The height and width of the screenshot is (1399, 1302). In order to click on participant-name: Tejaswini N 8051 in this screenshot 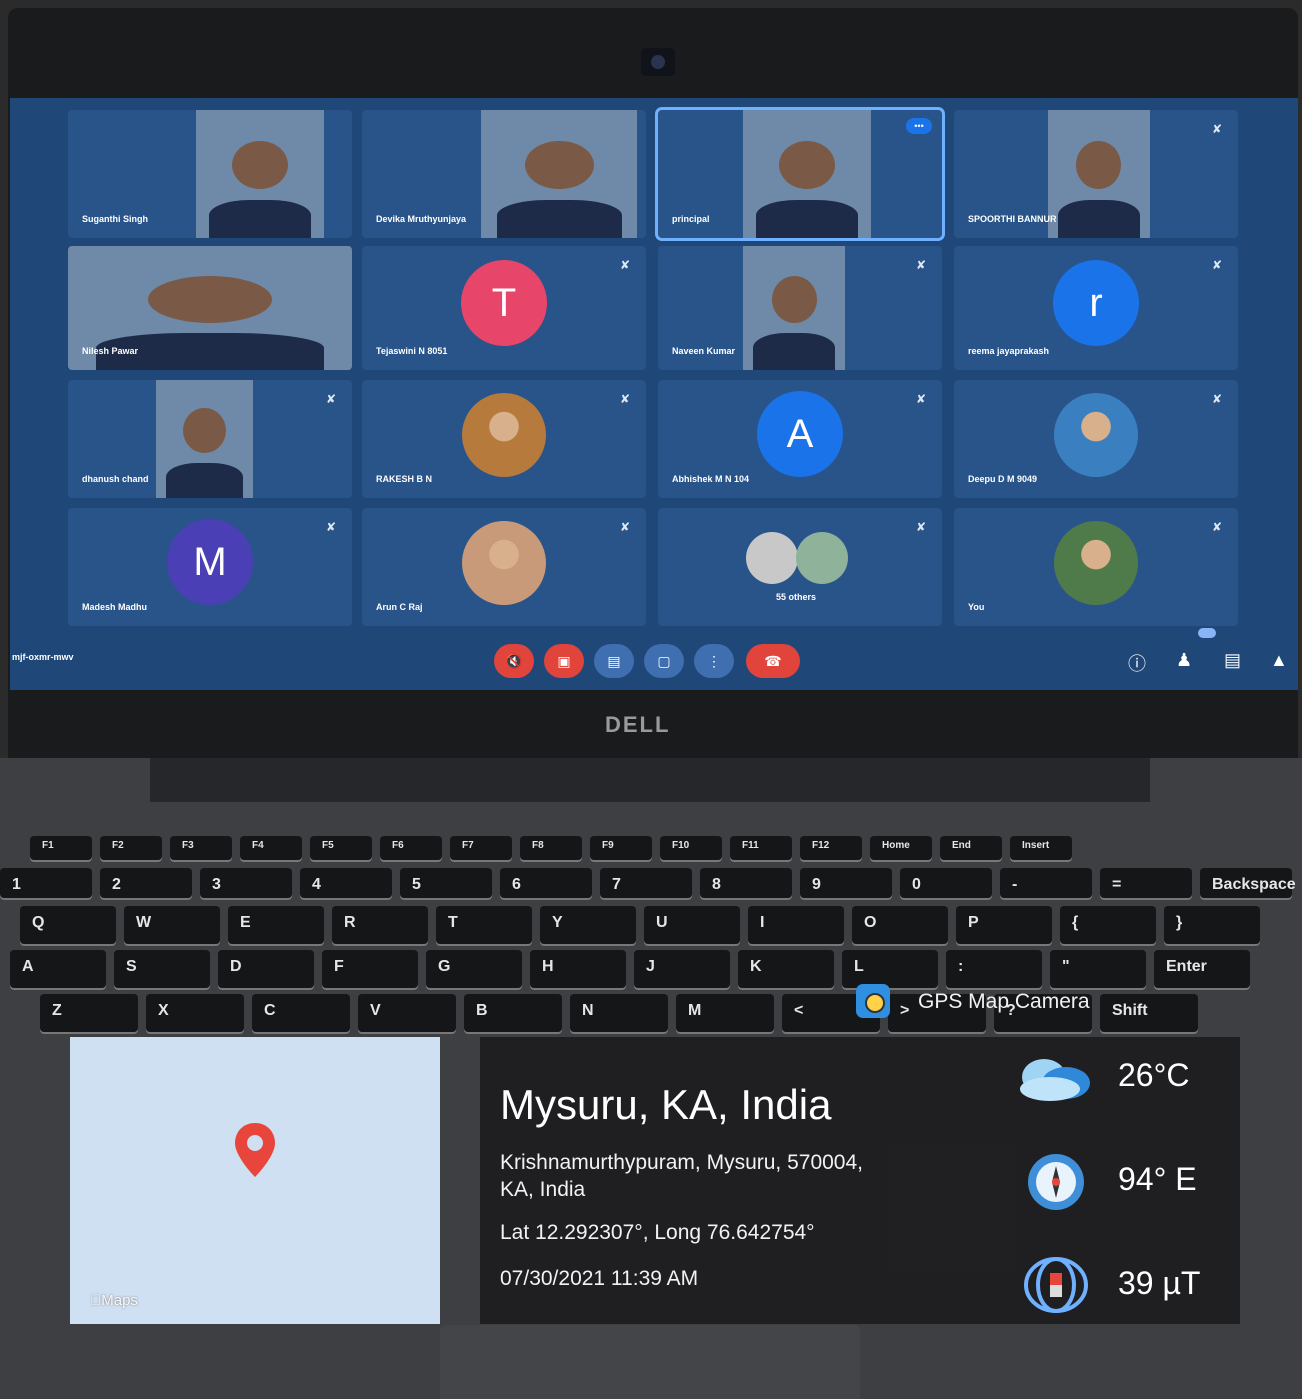, I will do `click(412, 351)`.